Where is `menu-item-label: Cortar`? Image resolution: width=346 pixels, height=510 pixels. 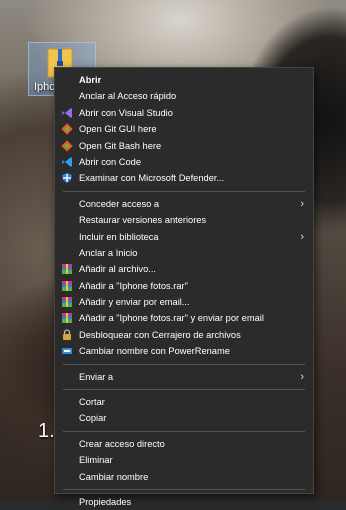 menu-item-label: Cortar is located at coordinates (92, 402).